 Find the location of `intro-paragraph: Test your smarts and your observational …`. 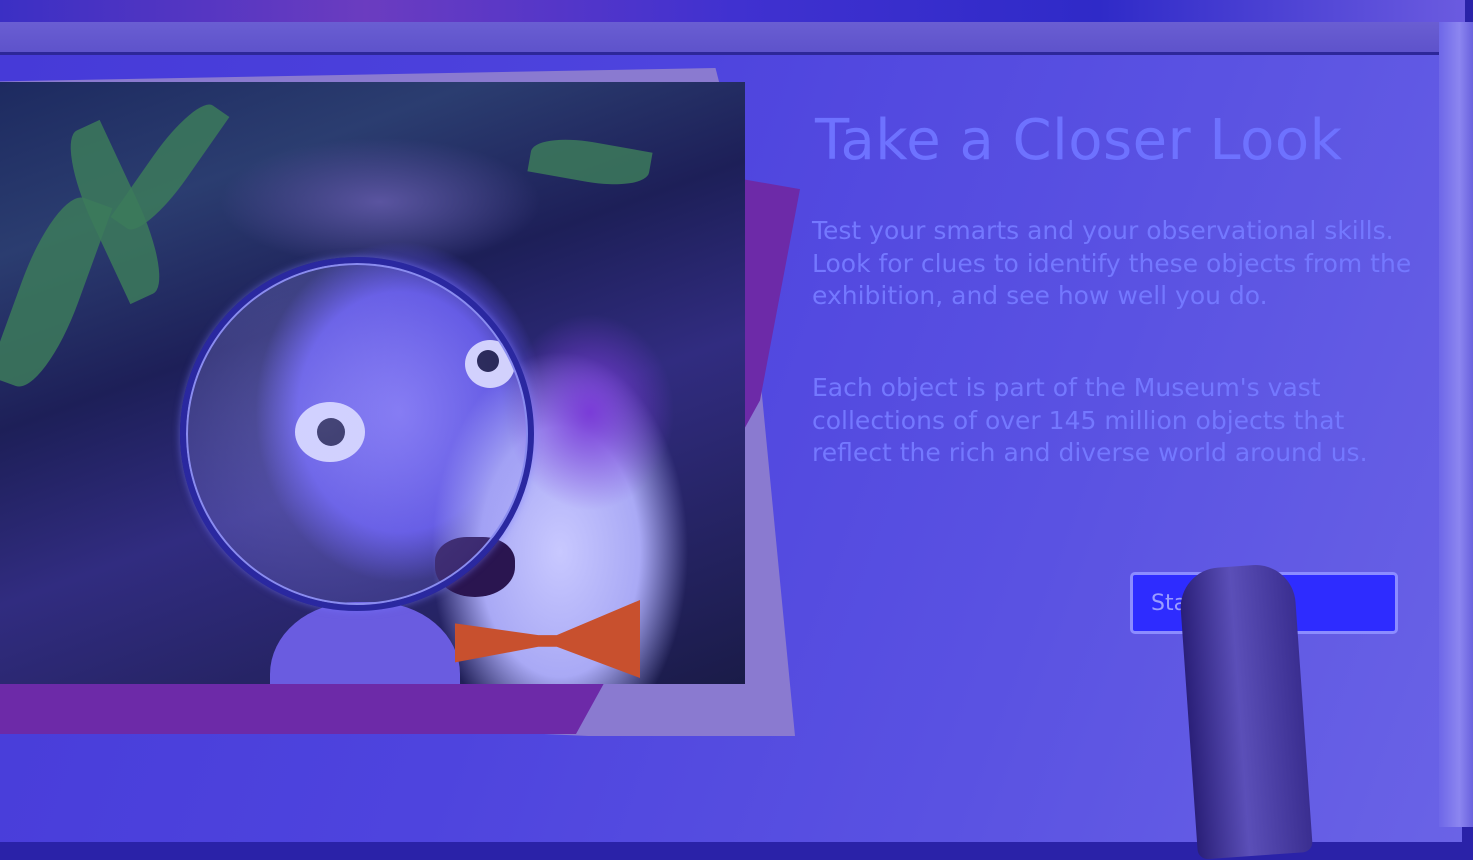

intro-paragraph: Test your smarts and your observational … is located at coordinates (1112, 263).